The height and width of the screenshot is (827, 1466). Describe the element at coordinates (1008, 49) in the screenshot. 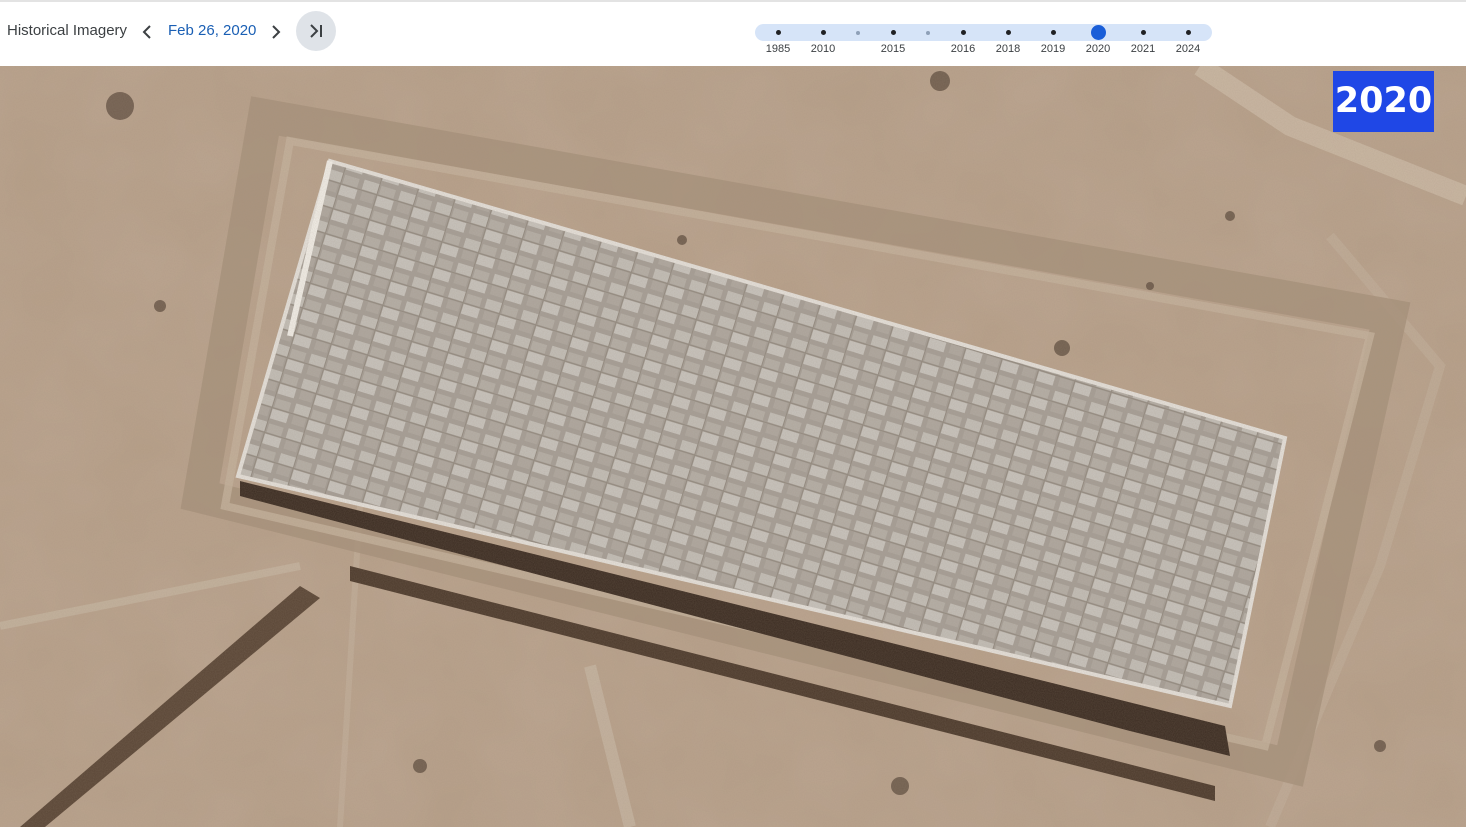

I see `timeline-year-label: 2018` at that location.